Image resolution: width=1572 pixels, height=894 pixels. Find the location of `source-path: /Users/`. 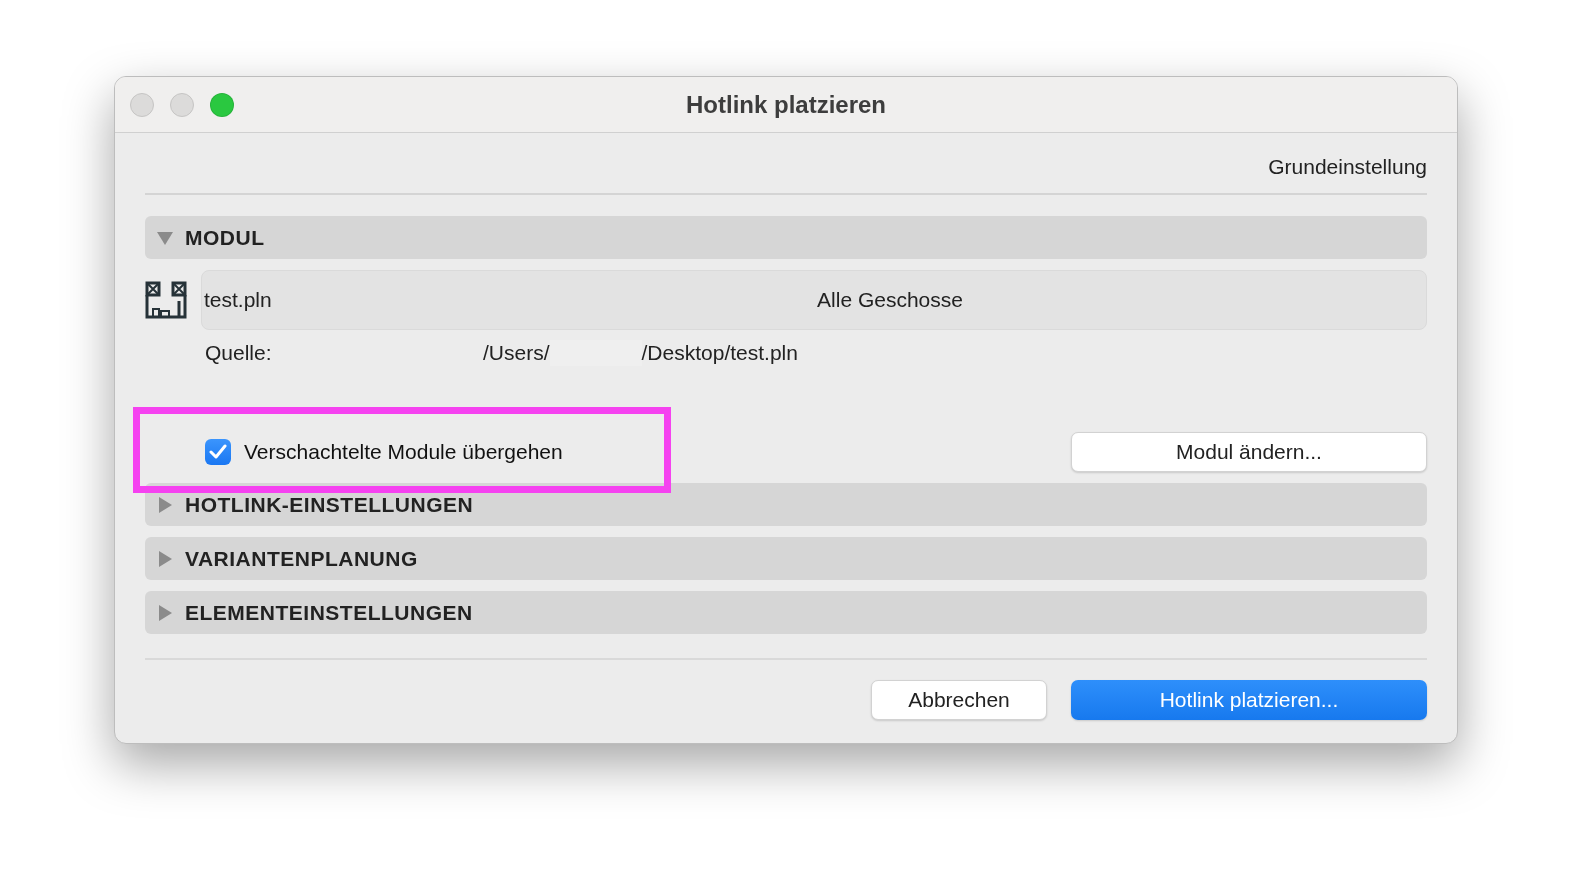

source-path: /Users/ is located at coordinates (516, 353).